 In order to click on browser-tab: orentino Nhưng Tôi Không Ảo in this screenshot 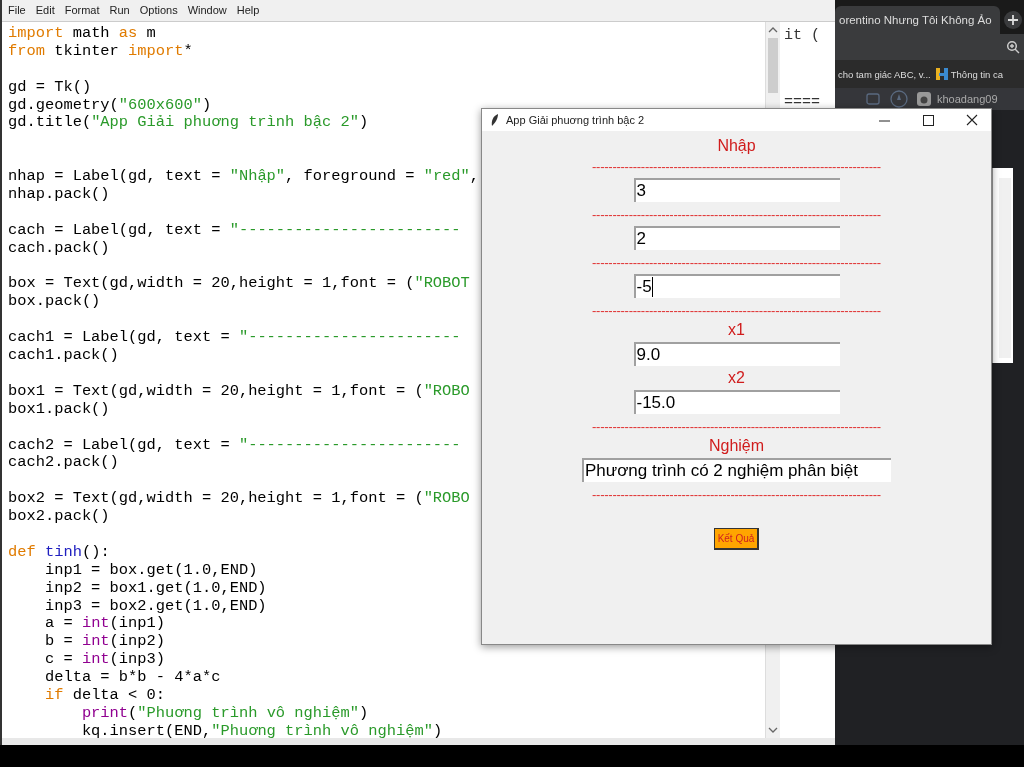, I will do `click(917, 20)`.